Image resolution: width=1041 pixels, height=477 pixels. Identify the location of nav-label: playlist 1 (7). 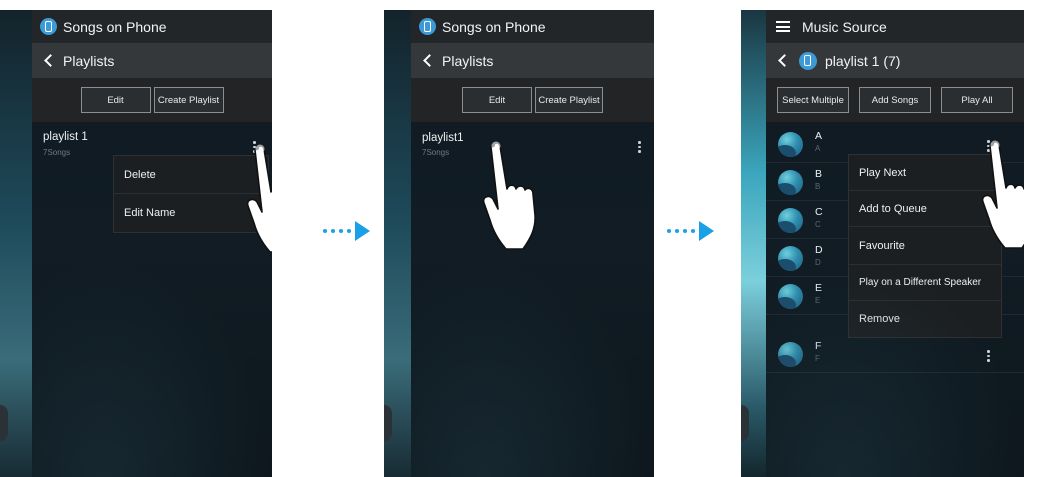
(863, 60).